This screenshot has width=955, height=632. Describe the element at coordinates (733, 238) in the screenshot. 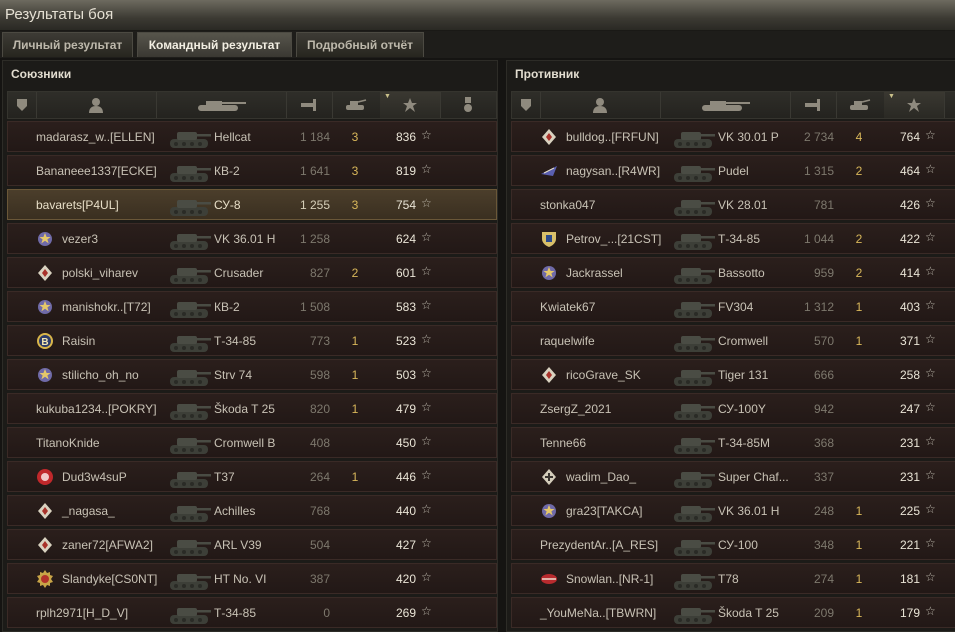

I see `player-row: Petrov_...[21CST] Т-34-85 1 044 2 422 ☆` at that location.